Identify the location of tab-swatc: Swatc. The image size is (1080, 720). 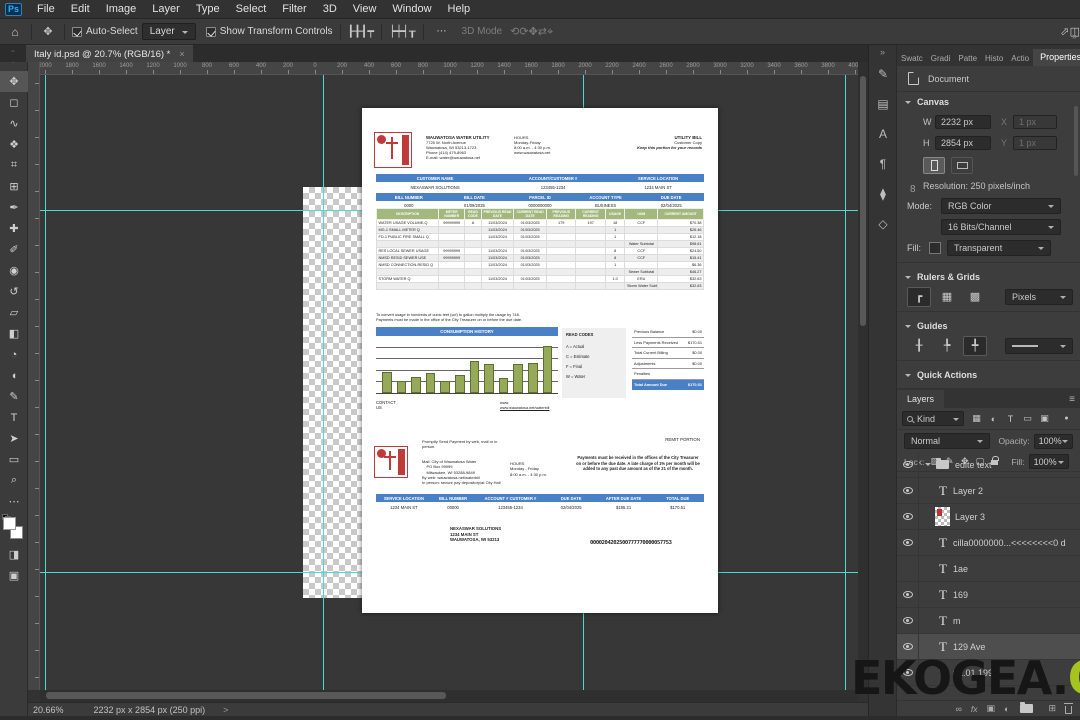
(912, 58).